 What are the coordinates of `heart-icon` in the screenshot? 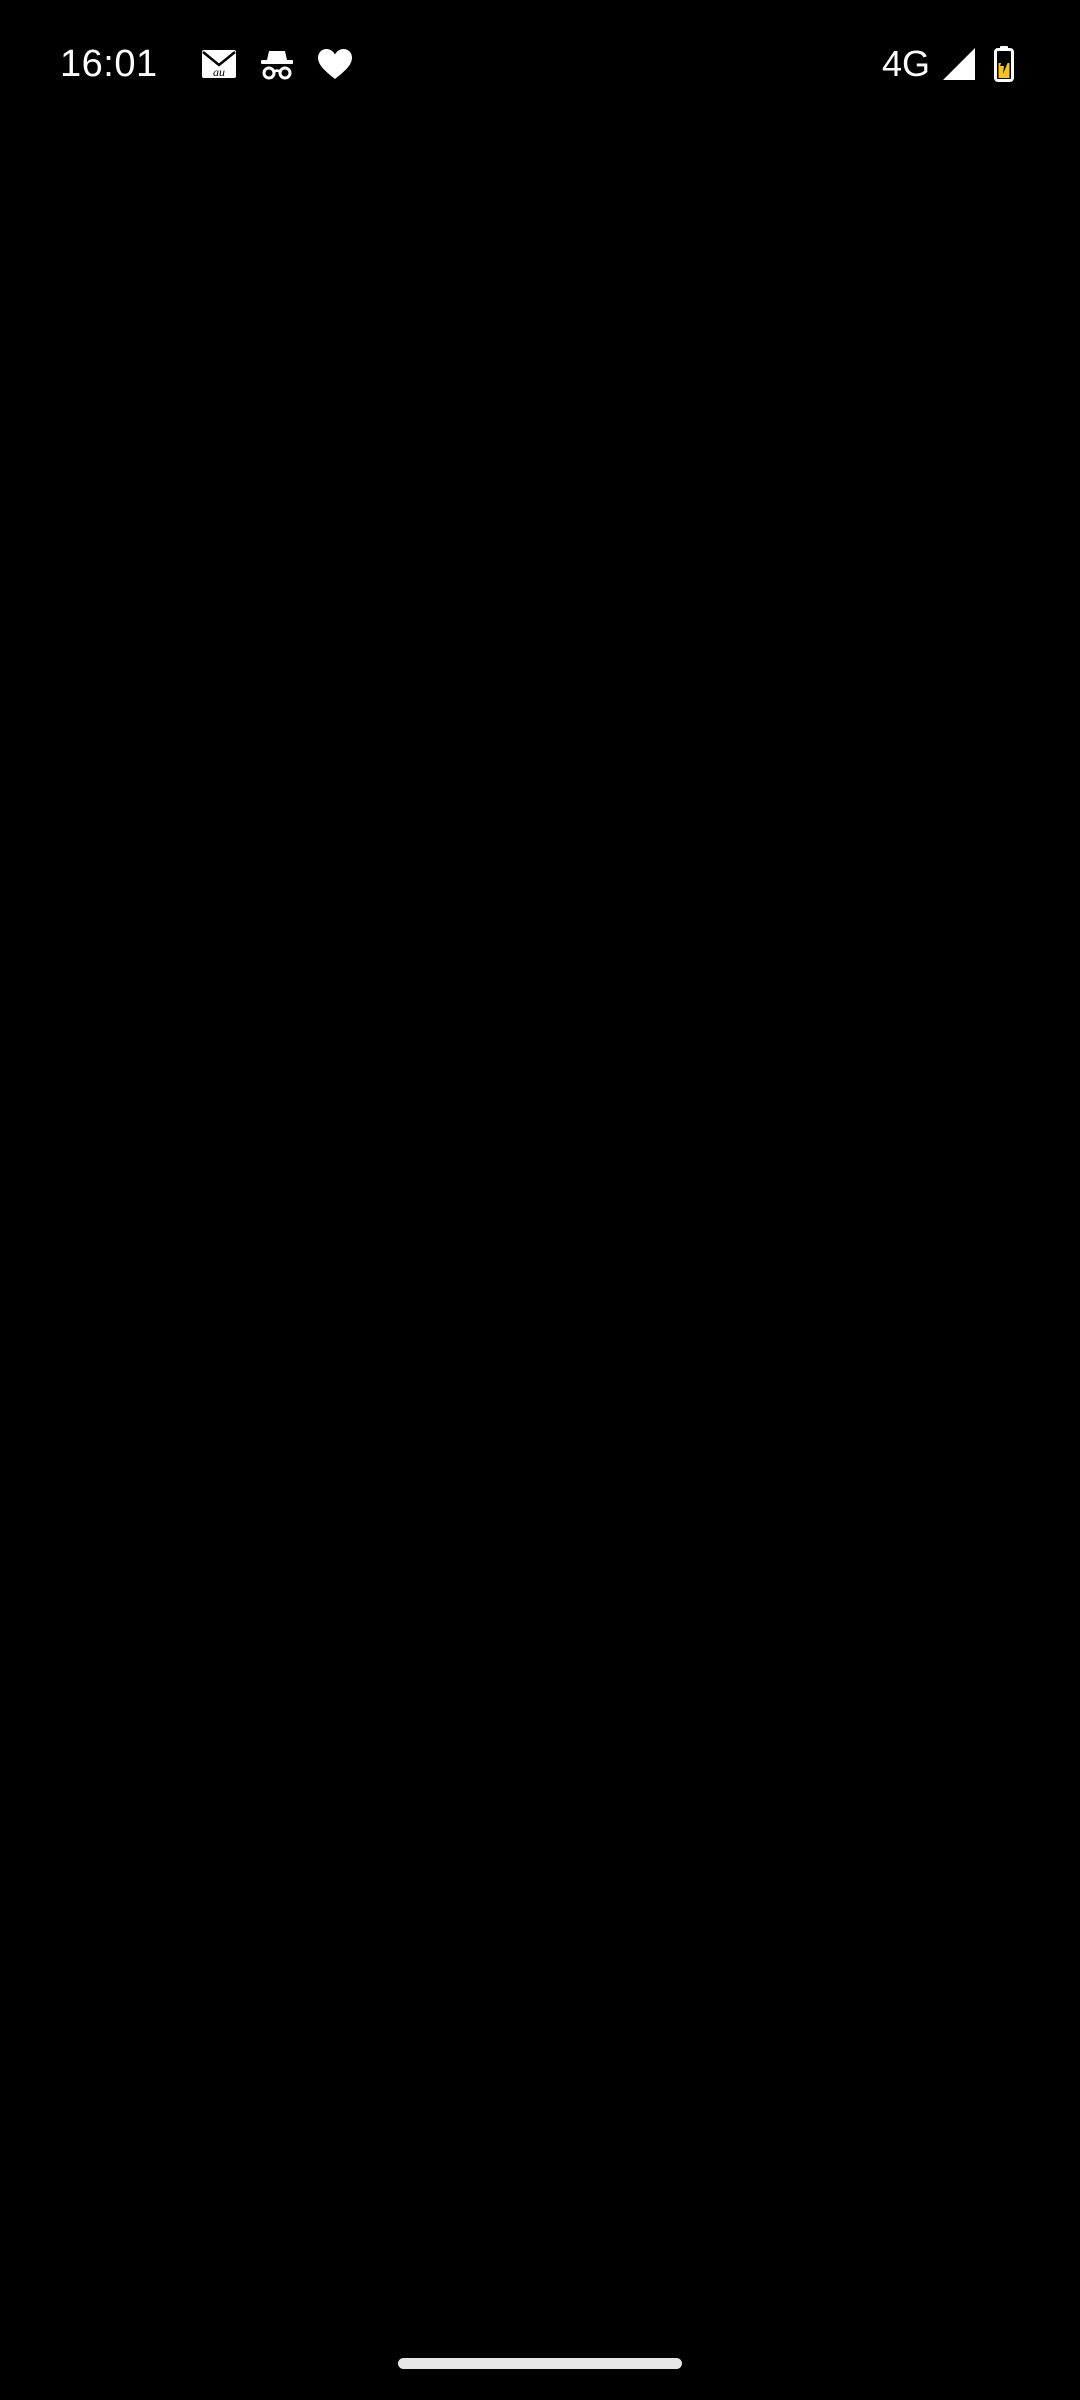 It's located at (335, 64).